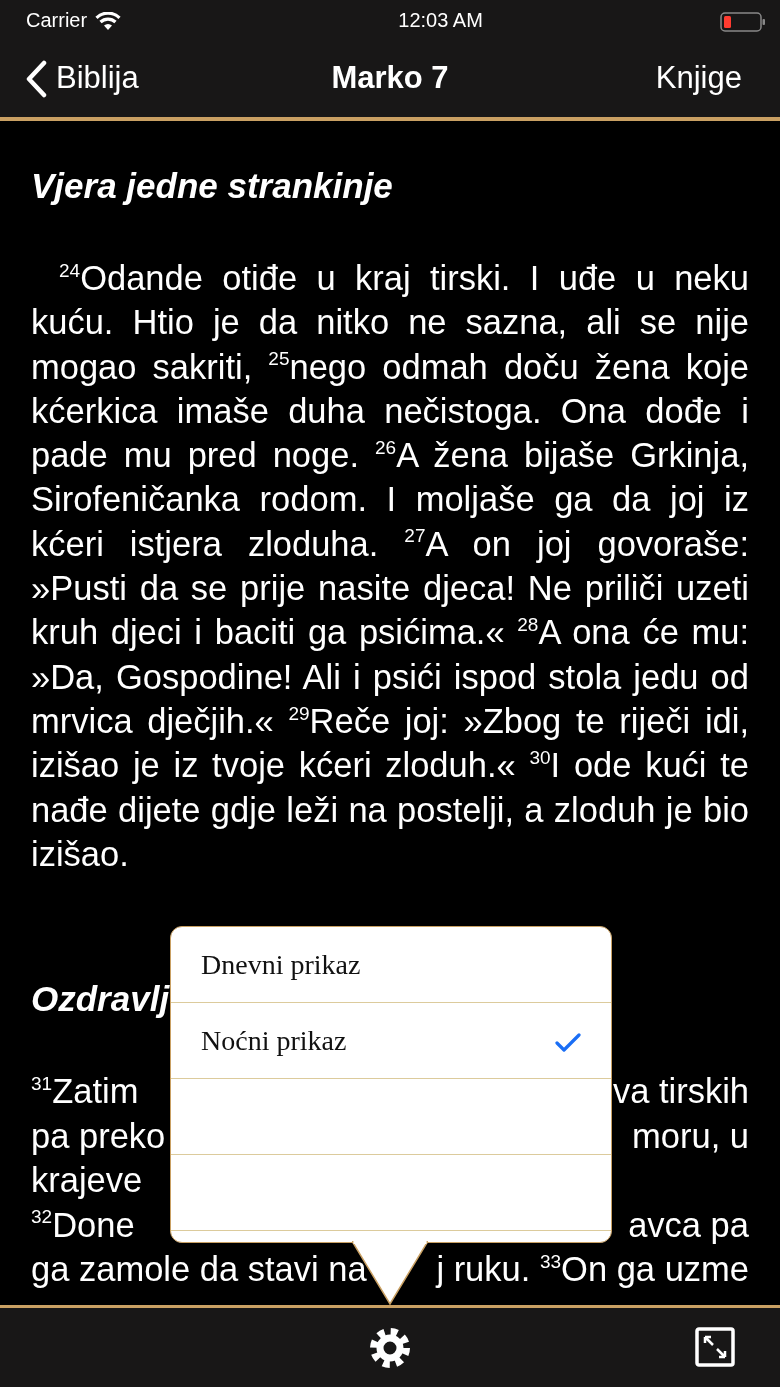 The image size is (780, 1387). What do you see at coordinates (391, 1041) in the screenshot?
I see `menu-item: Noćni prikaz` at bounding box center [391, 1041].